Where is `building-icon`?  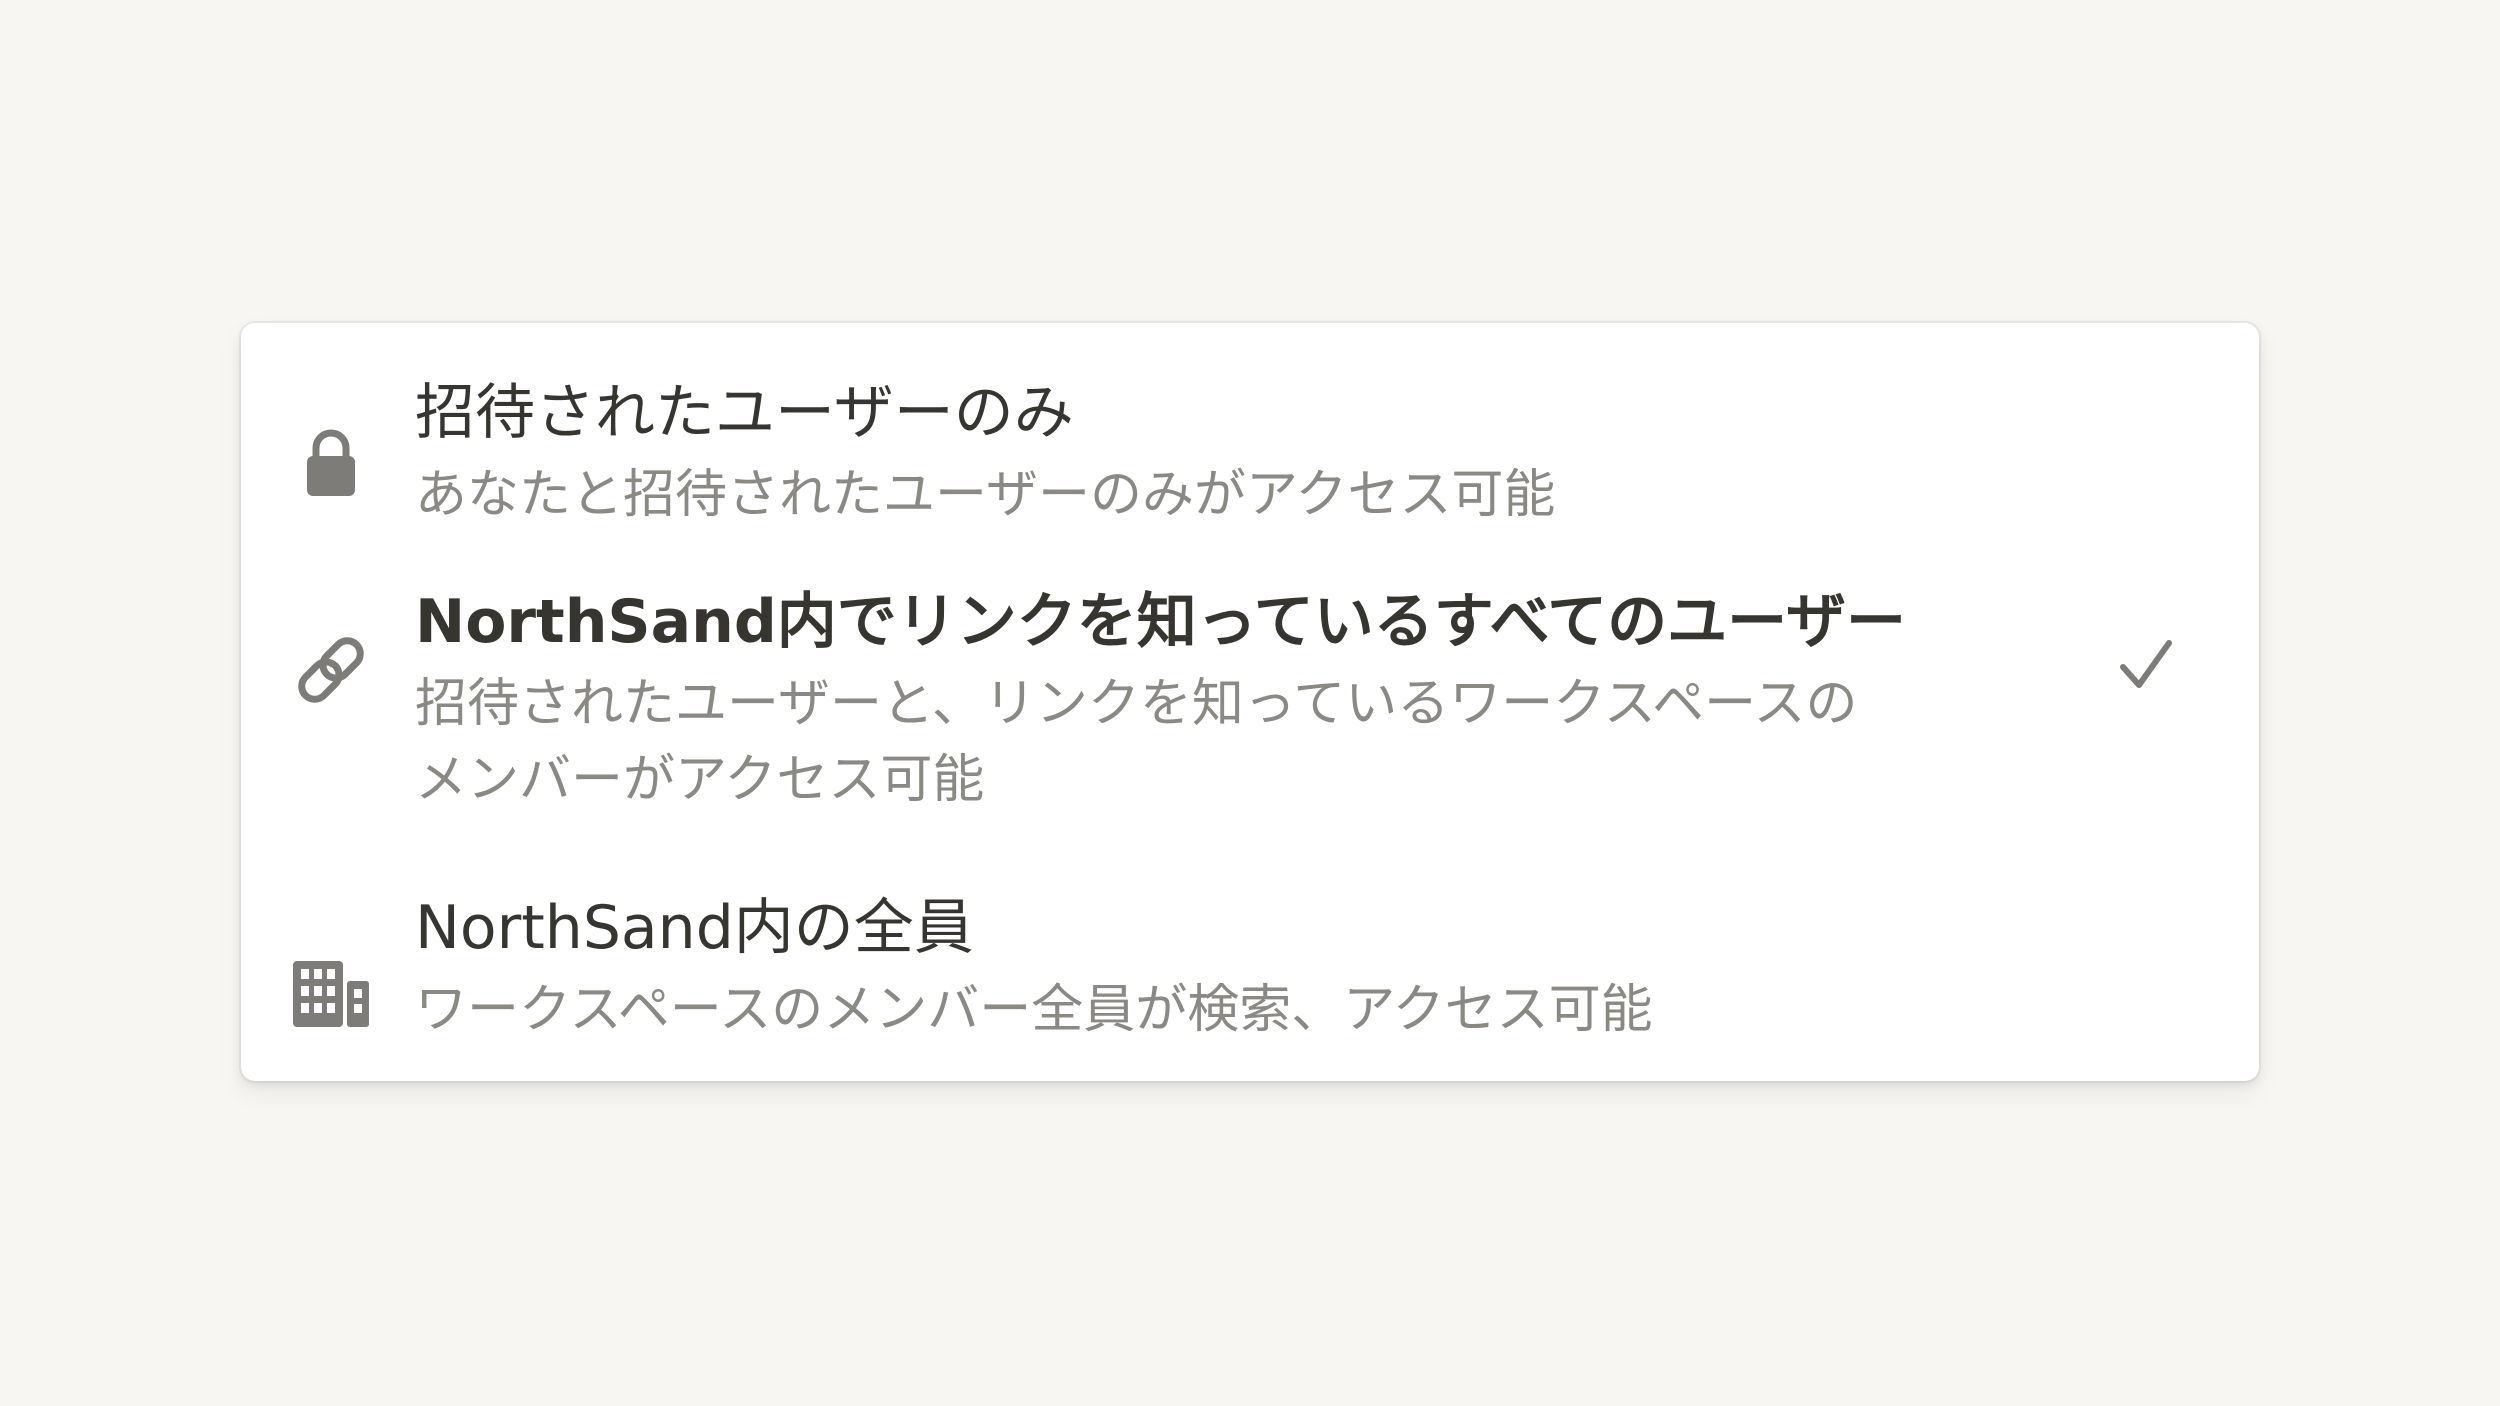 building-icon is located at coordinates (331, 993).